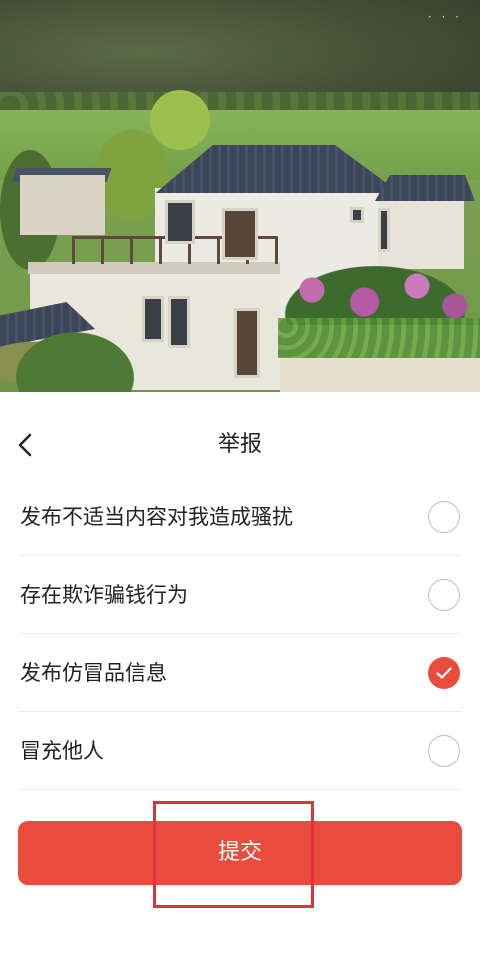 The image size is (480, 971). What do you see at coordinates (444, 17) in the screenshot?
I see `more-indicator: · · ·` at bounding box center [444, 17].